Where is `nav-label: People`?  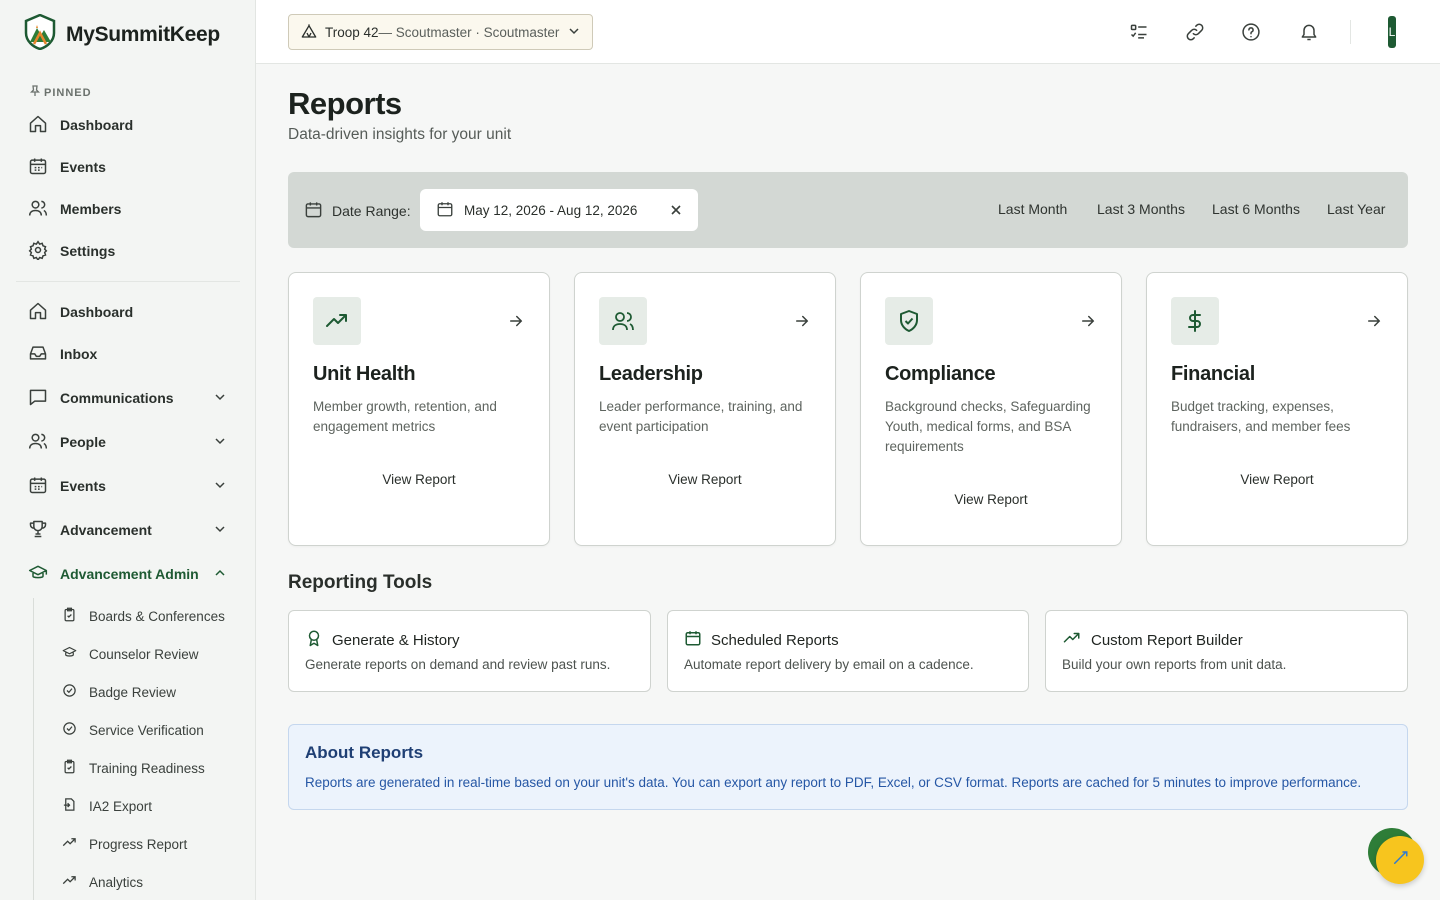
nav-label: People is located at coordinates (83, 442).